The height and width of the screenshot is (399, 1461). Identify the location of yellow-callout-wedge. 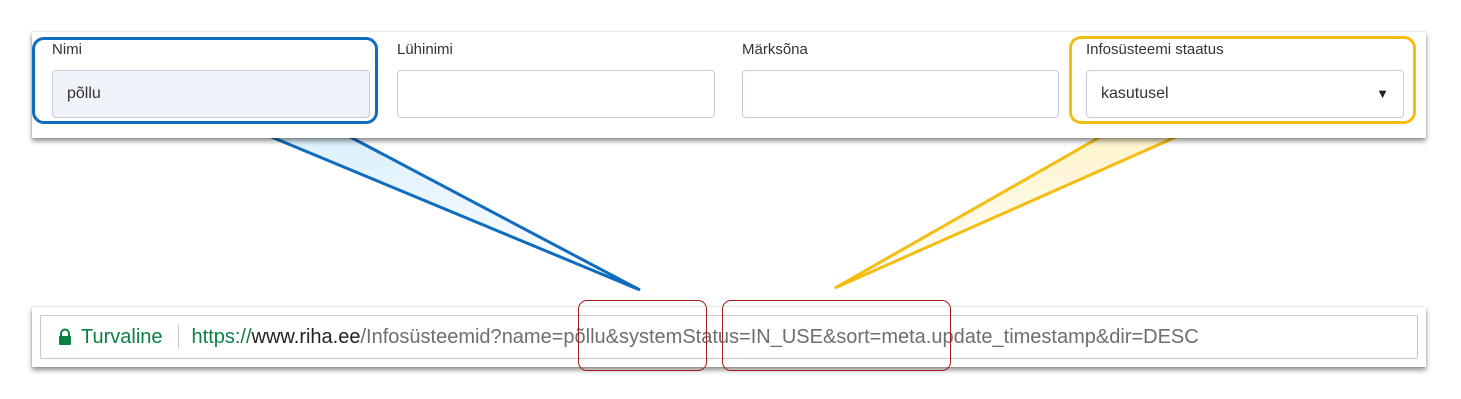
(1023, 204).